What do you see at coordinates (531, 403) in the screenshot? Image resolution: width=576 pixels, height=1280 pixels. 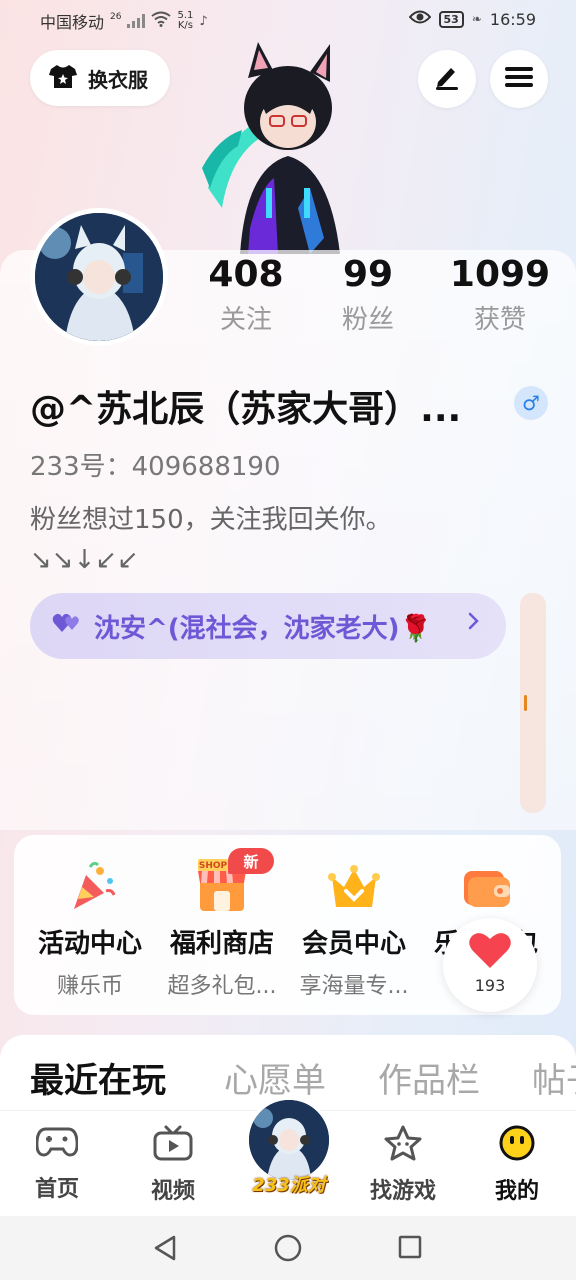 I see `male-gender-icon: ♂` at bounding box center [531, 403].